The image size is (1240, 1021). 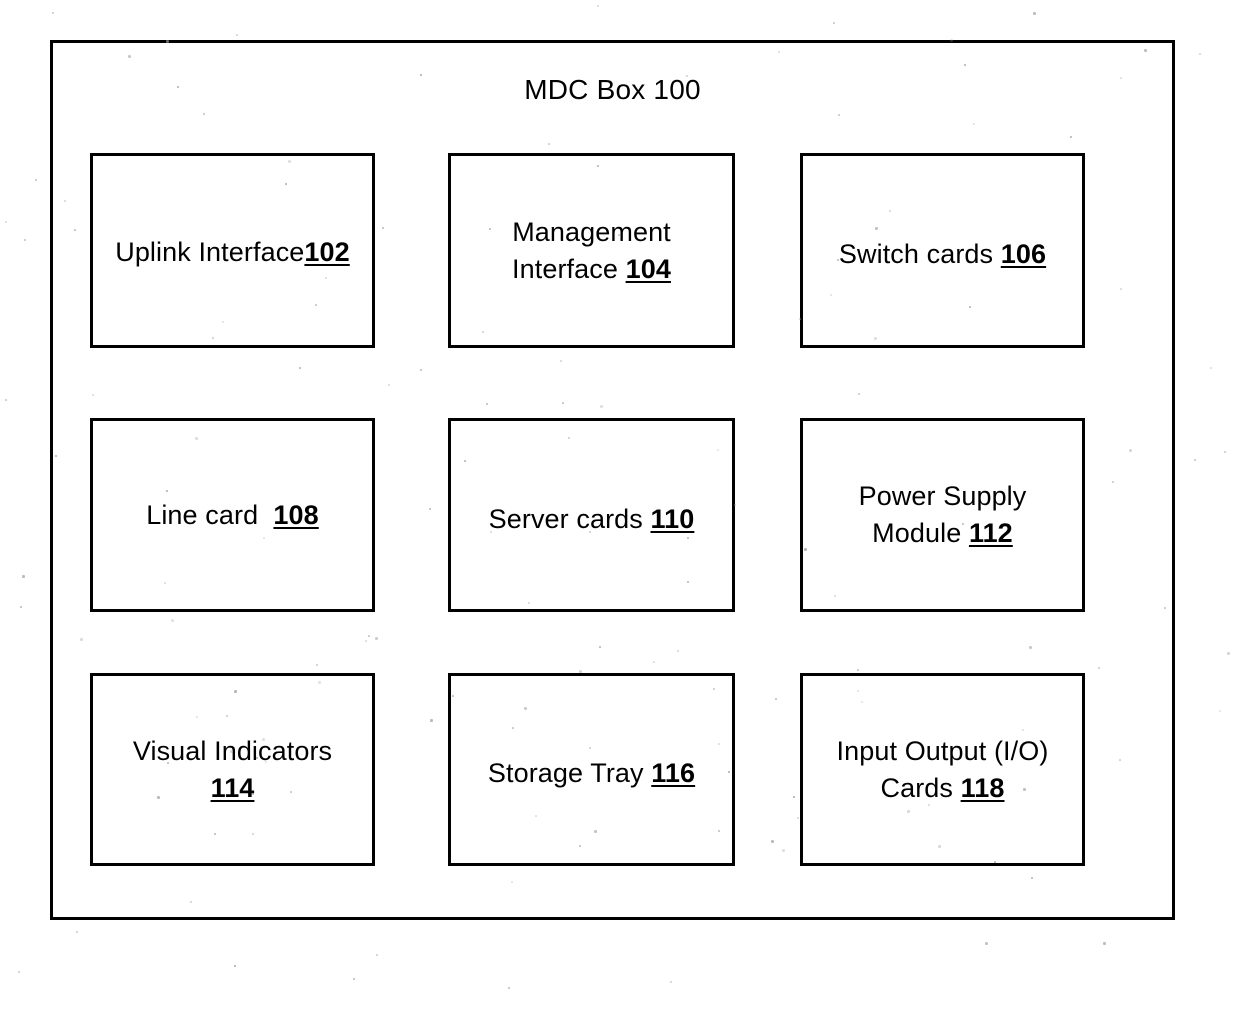 I want to click on component-label-line-card: Line card 108, so click(x=232, y=515).